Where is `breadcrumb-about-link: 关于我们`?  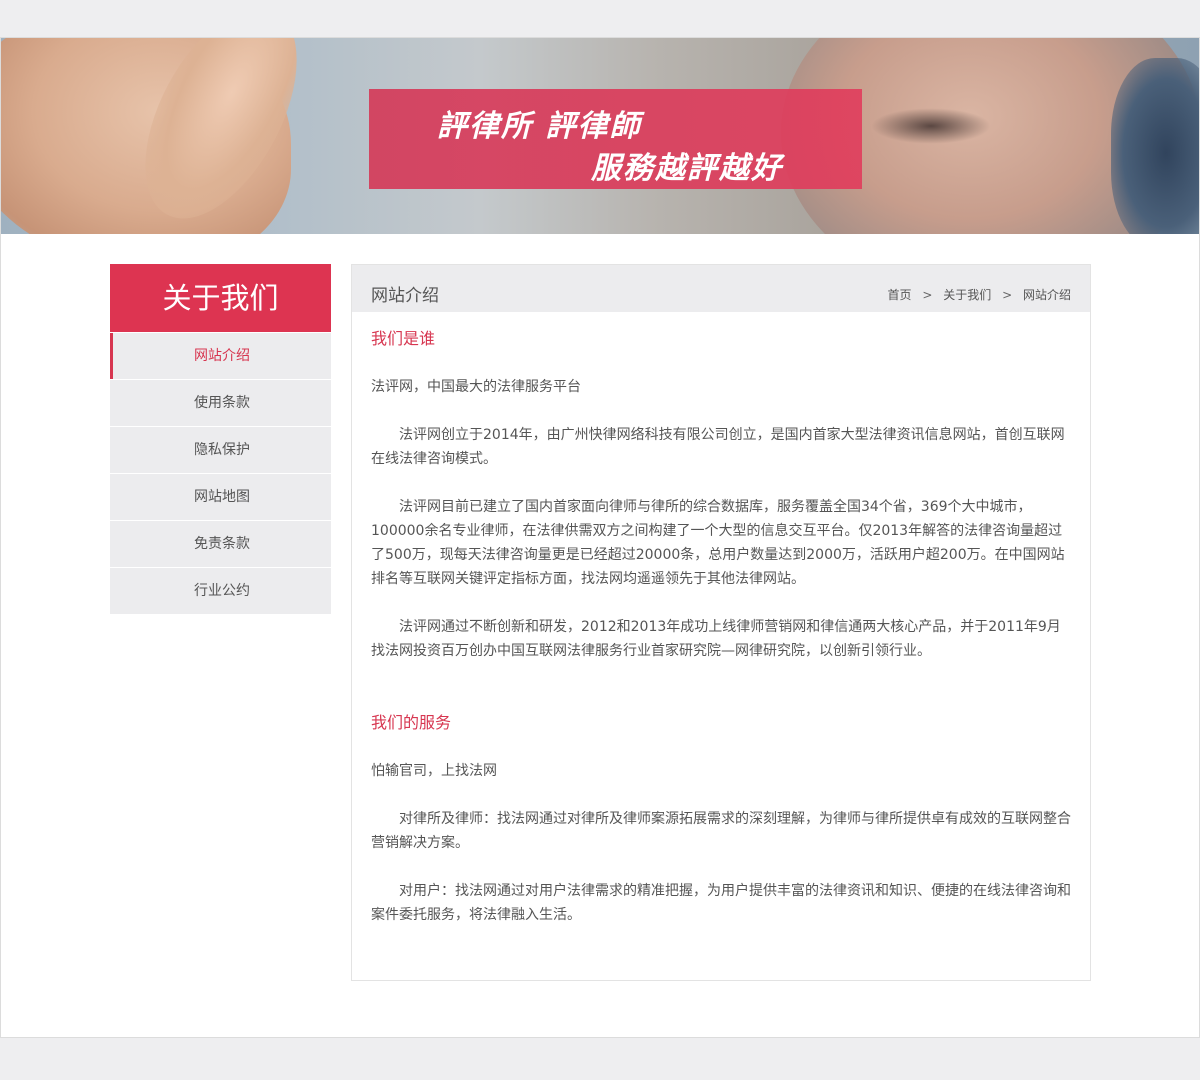 breadcrumb-about-link: 关于我们 is located at coordinates (967, 295).